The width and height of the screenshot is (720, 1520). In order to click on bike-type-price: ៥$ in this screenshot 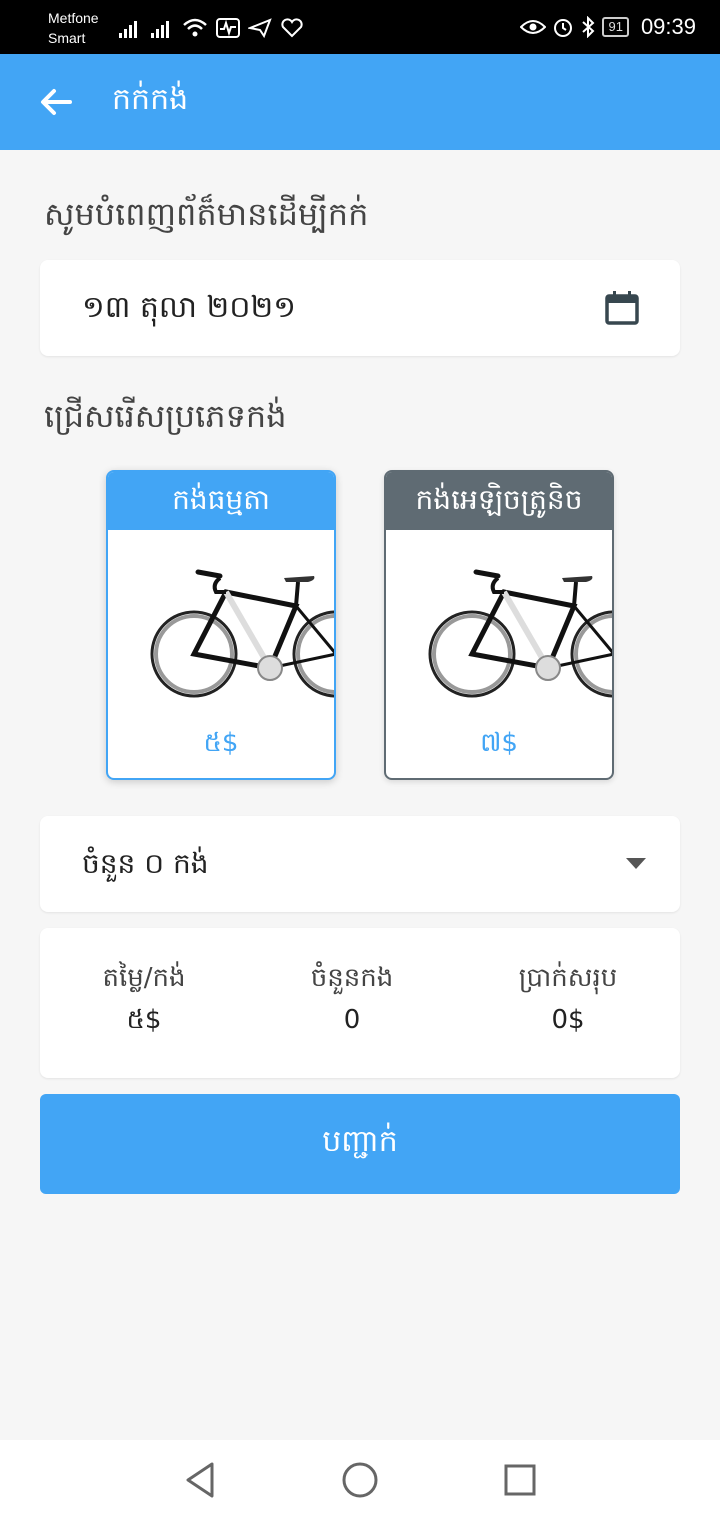, I will do `click(221, 743)`.